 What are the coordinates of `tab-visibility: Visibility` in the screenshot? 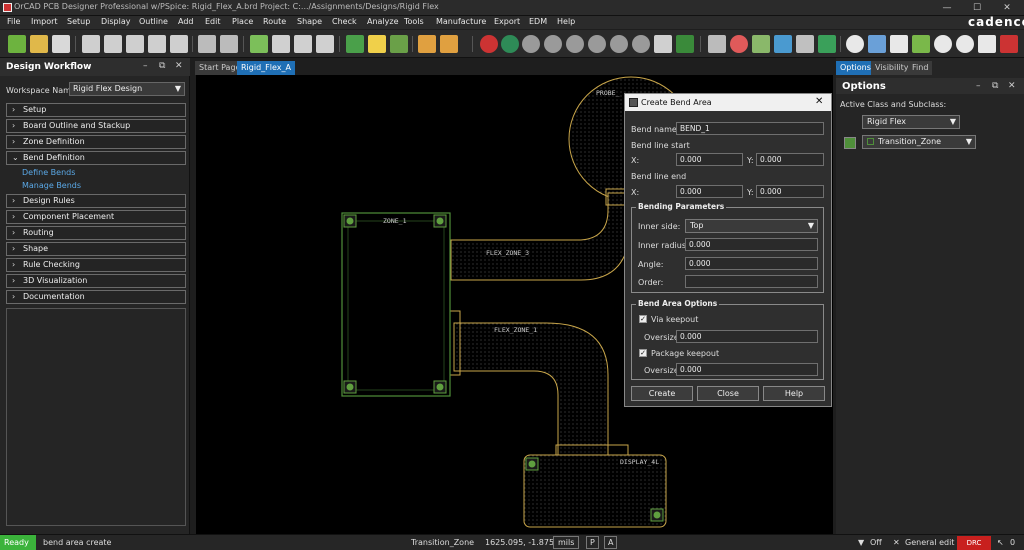 It's located at (892, 68).